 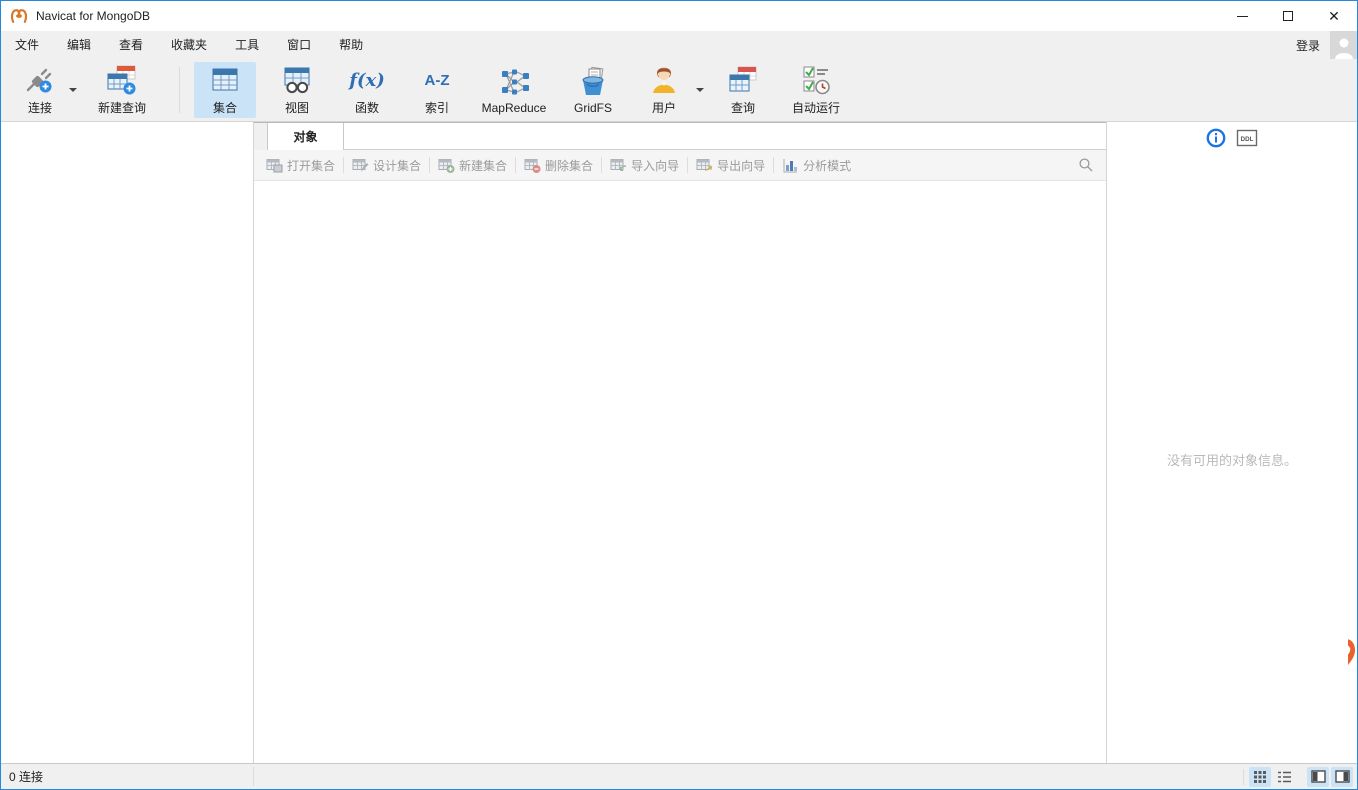 What do you see at coordinates (663, 108) in the screenshot?
I see `users-button-label: 用户` at bounding box center [663, 108].